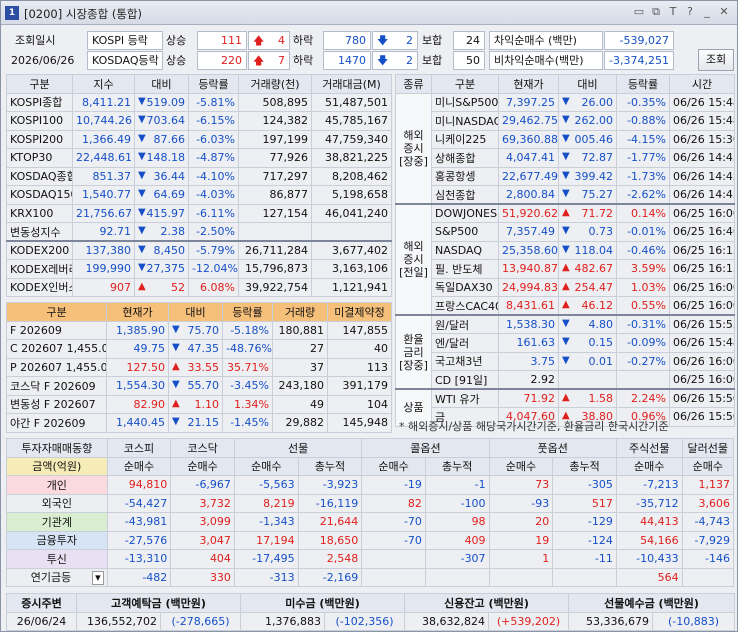  I want to click on futures-row: P 202607 1,455.0 127.50 ▲ 33.55 35.71% 37 113, so click(199, 367).